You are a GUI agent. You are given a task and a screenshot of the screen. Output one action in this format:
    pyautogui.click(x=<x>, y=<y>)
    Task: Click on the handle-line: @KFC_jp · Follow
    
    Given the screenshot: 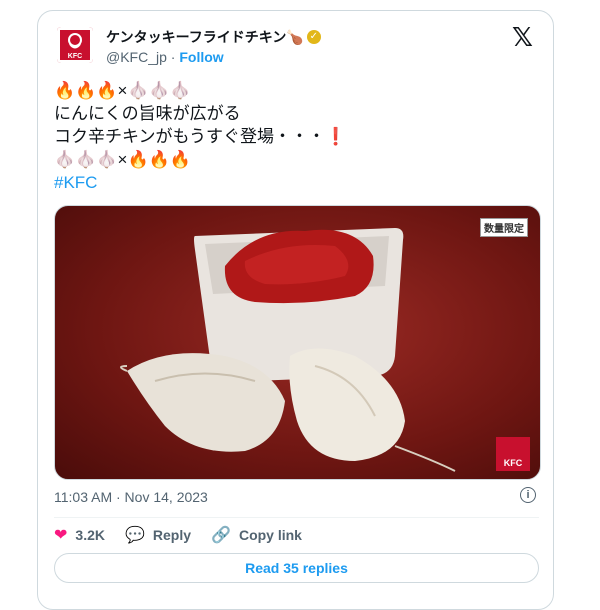 What is the action you would take?
    pyautogui.click(x=165, y=57)
    